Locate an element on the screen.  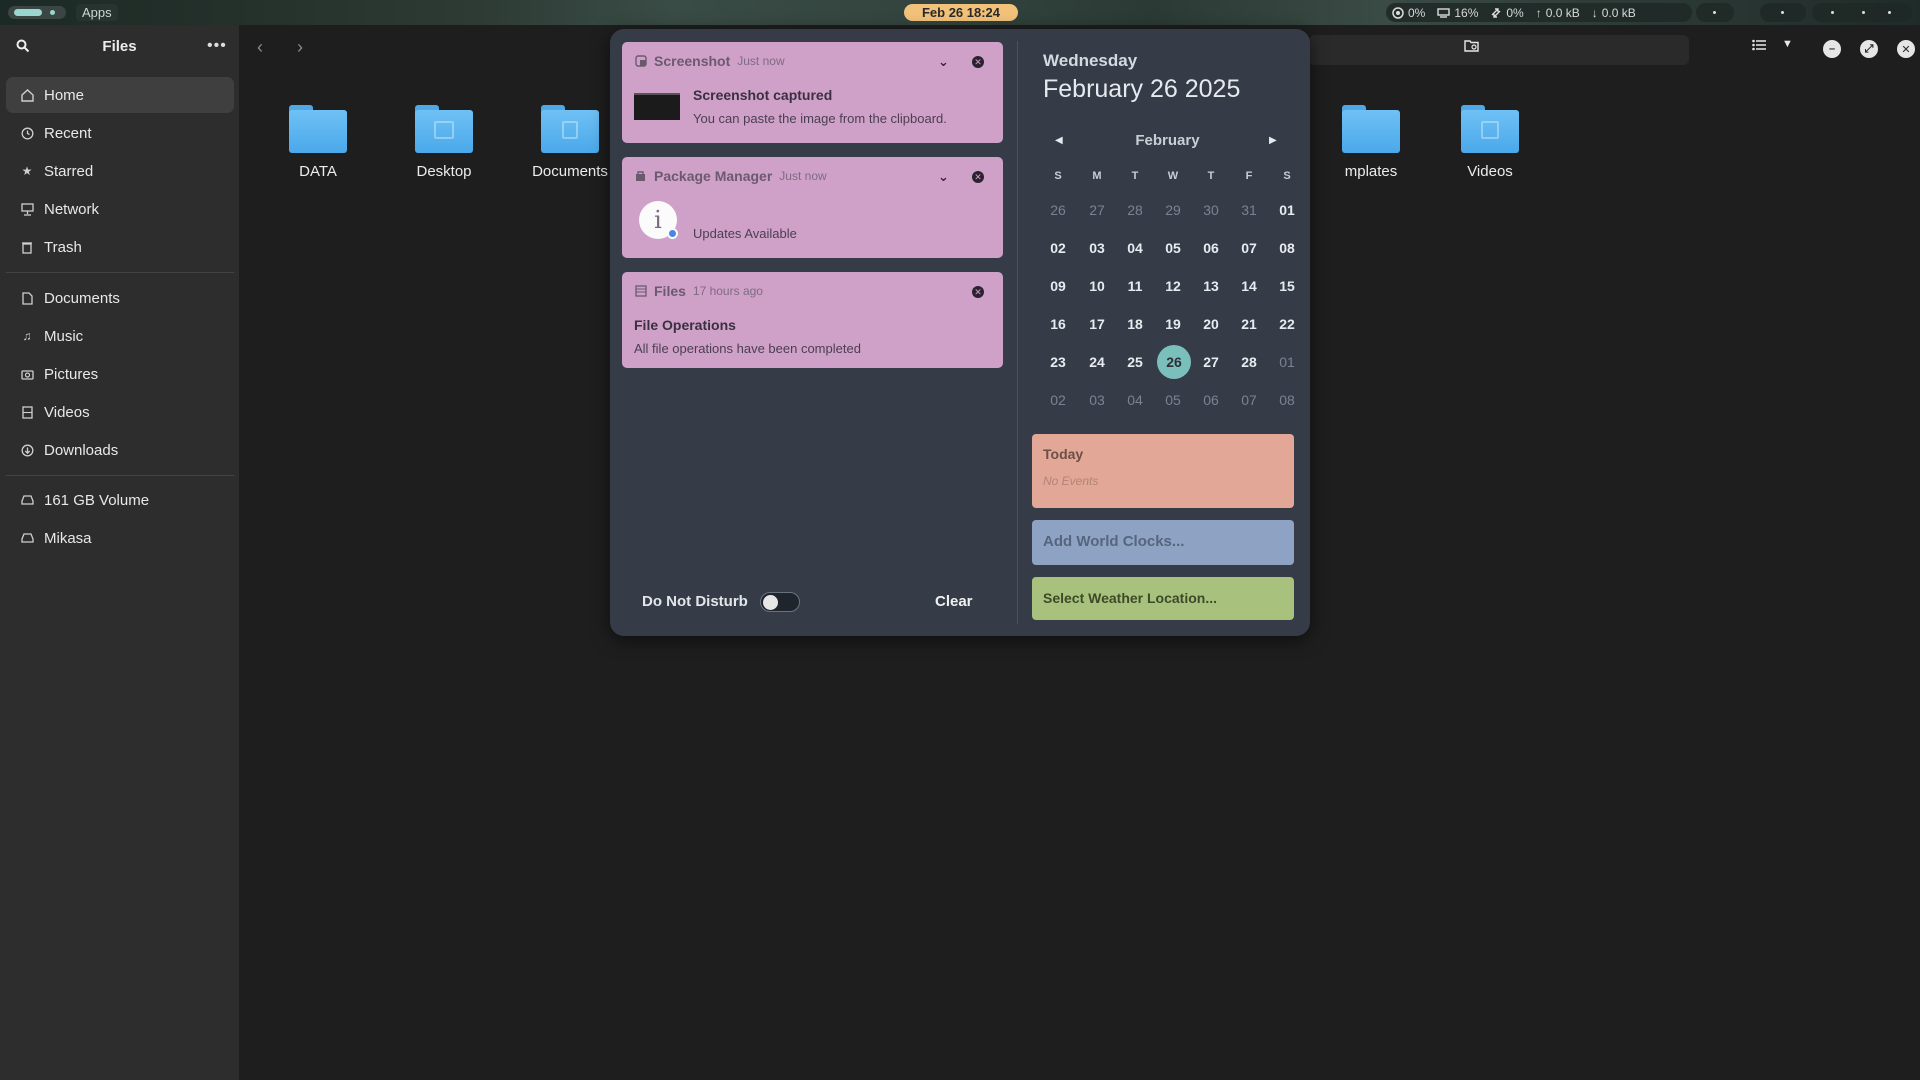
apps-button: Apps is located at coordinates (97, 12).